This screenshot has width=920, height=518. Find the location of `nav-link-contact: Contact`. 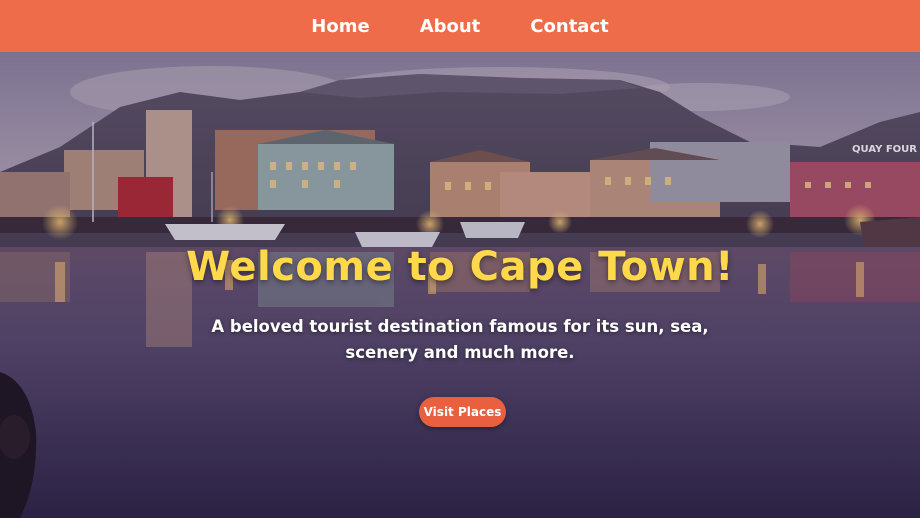

nav-link-contact: Contact is located at coordinates (569, 26).